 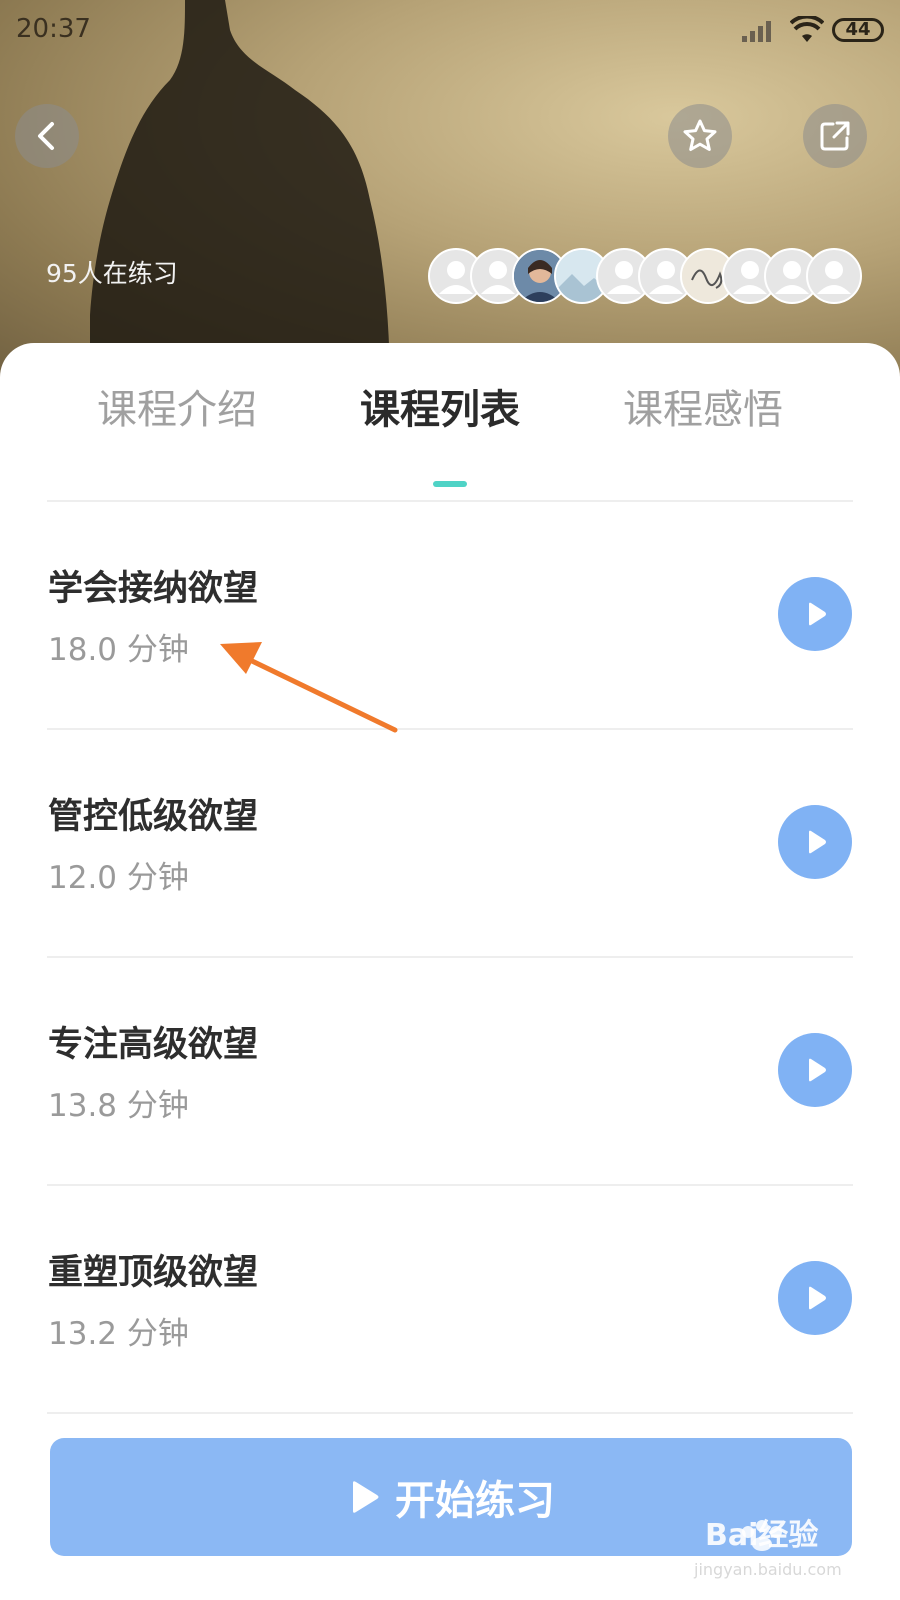 I want to click on tab-course-list: 课程列表, so click(x=440, y=406).